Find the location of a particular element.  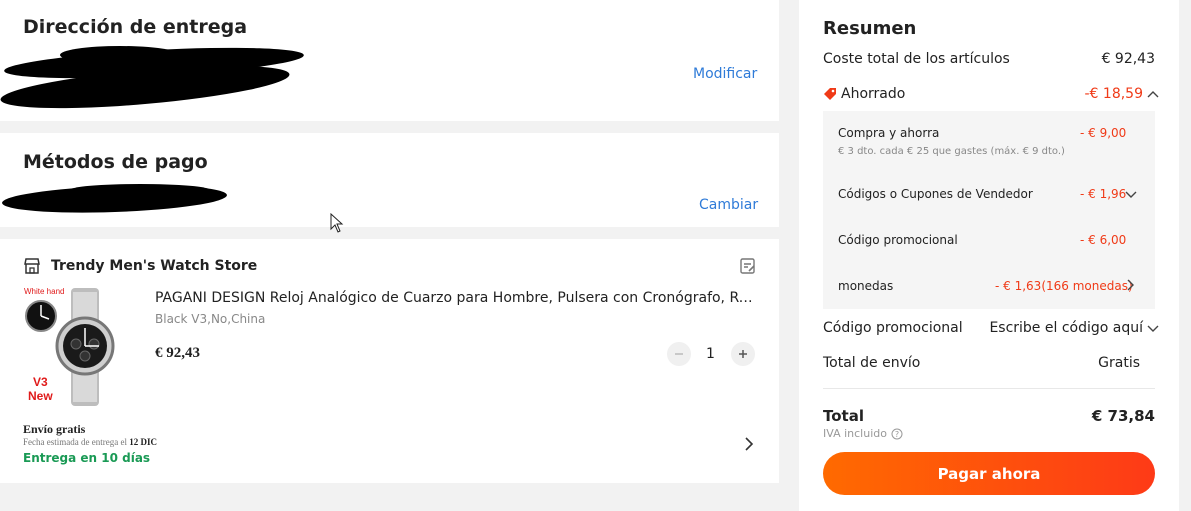

quantity-value: 1 is located at coordinates (710, 354).